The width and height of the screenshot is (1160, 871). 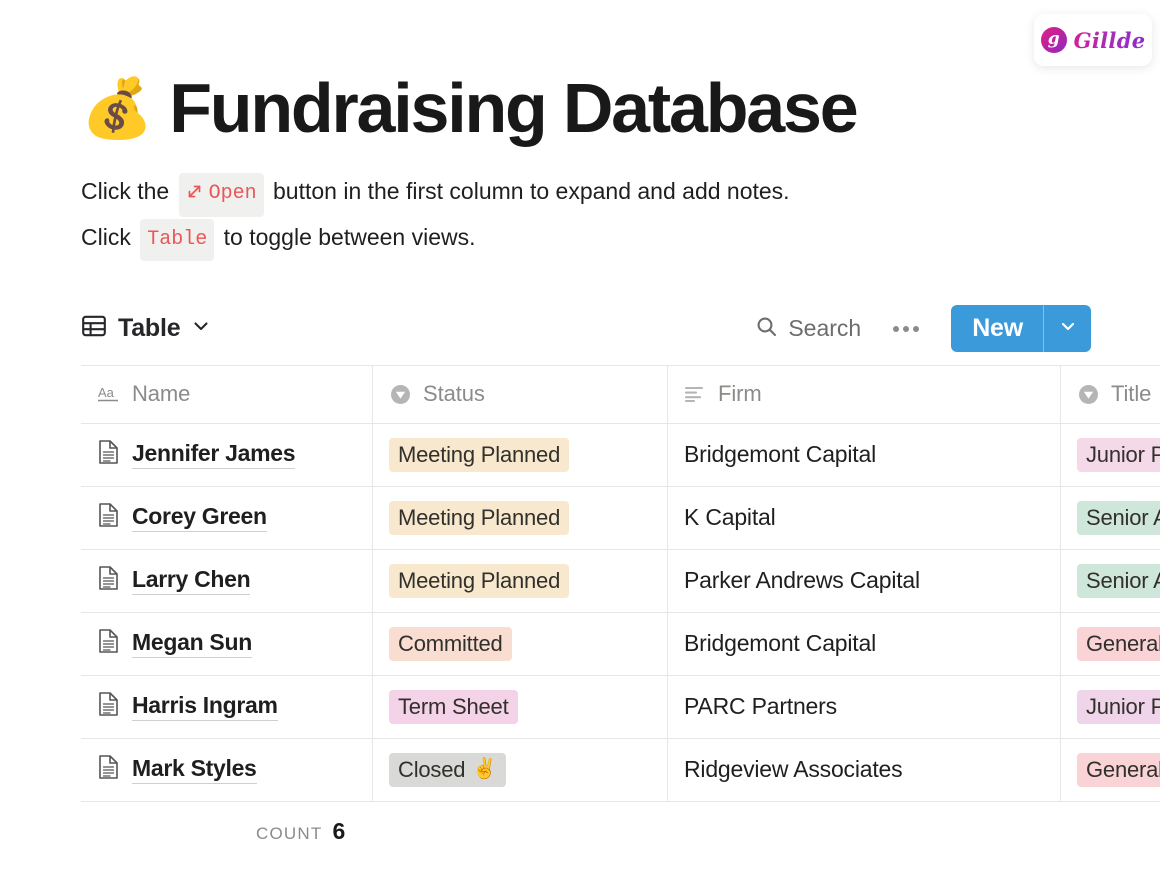 What do you see at coordinates (760, 706) in the screenshot?
I see `row-firm-label: PARC Partners` at bounding box center [760, 706].